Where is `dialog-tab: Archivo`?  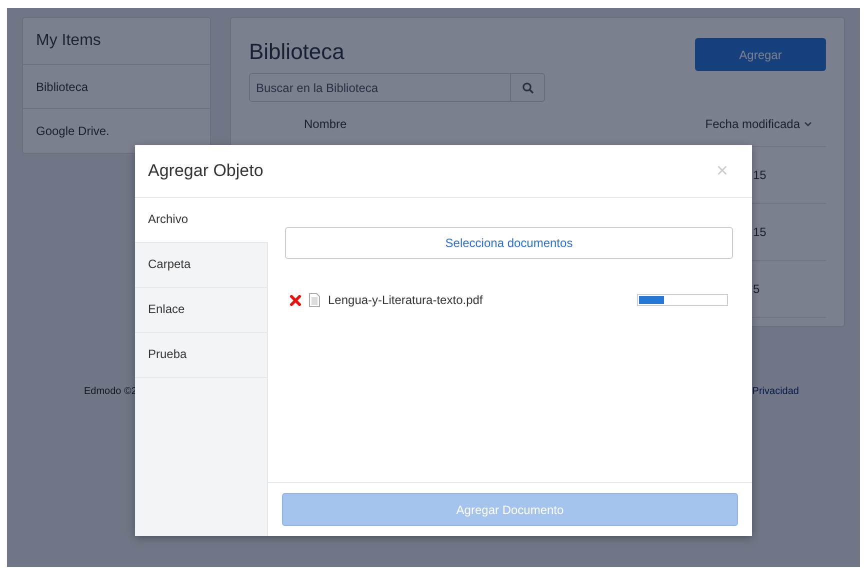
dialog-tab: Archivo is located at coordinates (201, 220).